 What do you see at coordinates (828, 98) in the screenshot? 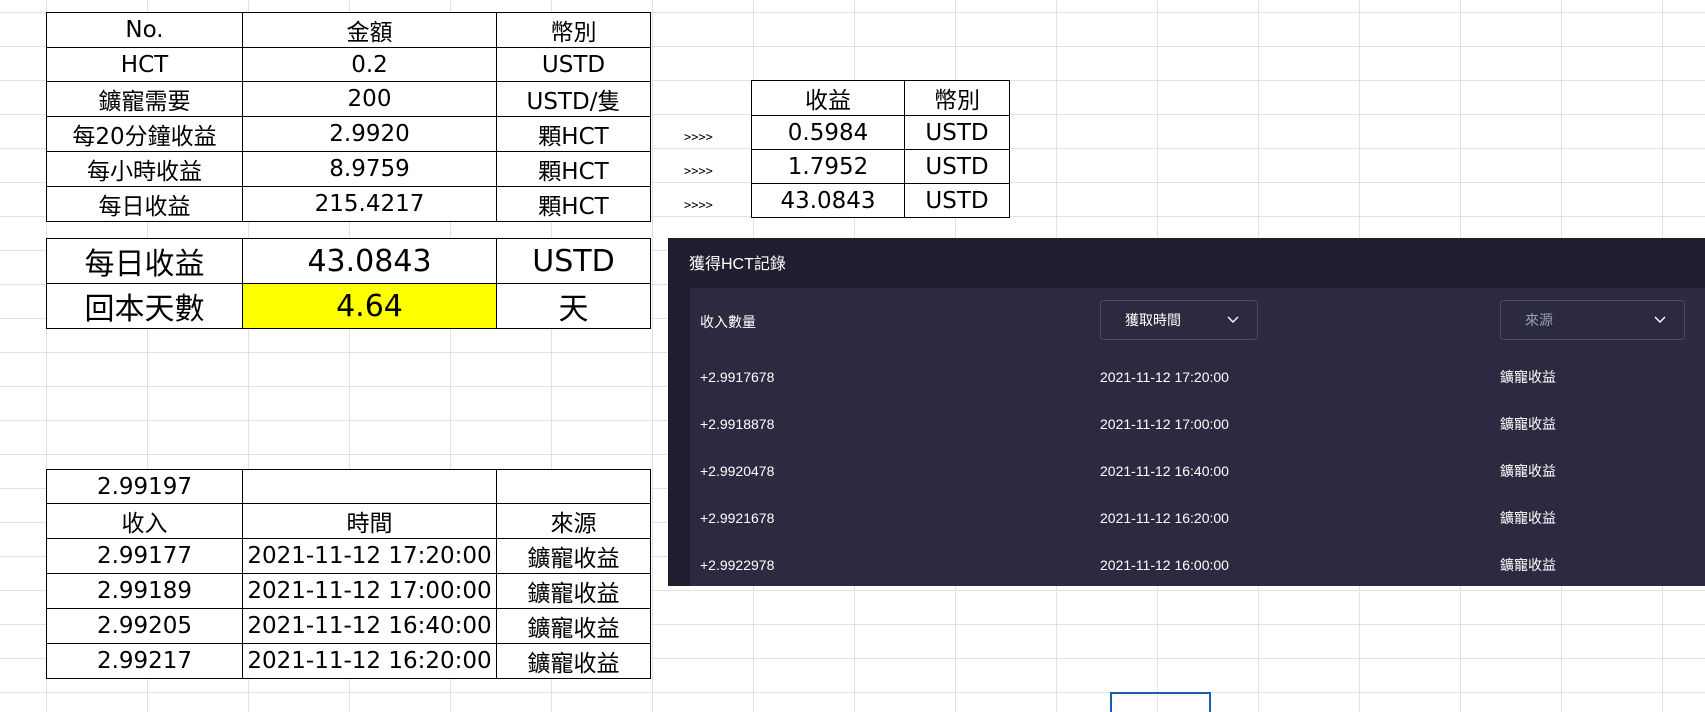
I see `cell: 收益` at bounding box center [828, 98].